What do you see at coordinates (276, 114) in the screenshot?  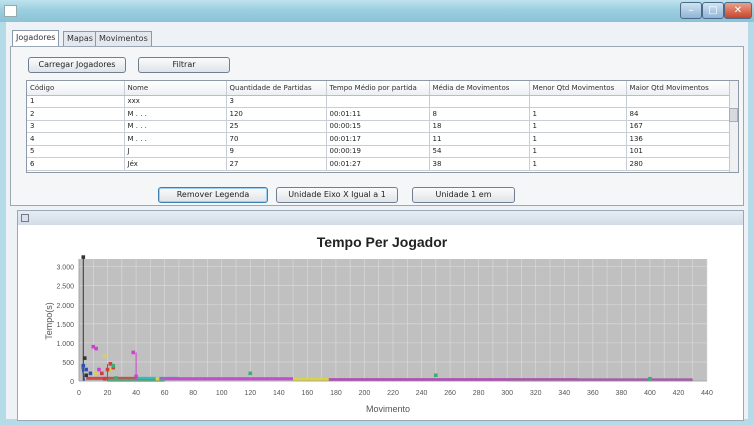 I see `table-cell: 120` at bounding box center [276, 114].